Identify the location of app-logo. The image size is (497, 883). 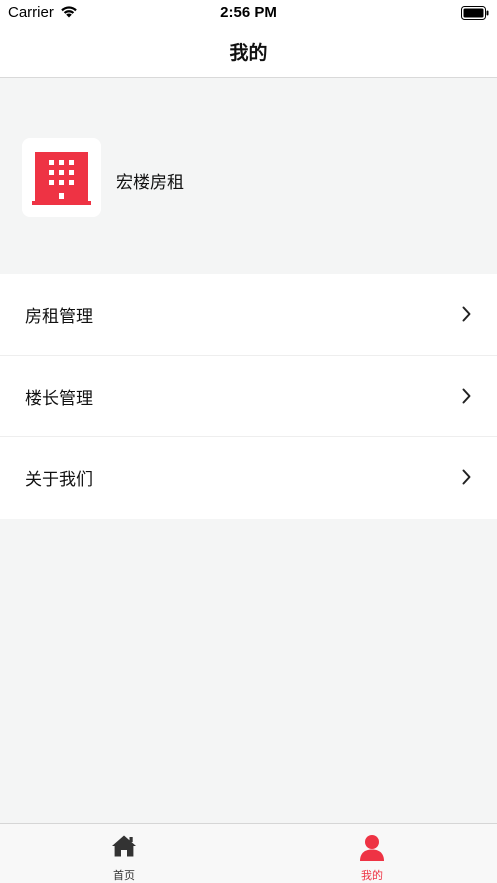
(61, 177).